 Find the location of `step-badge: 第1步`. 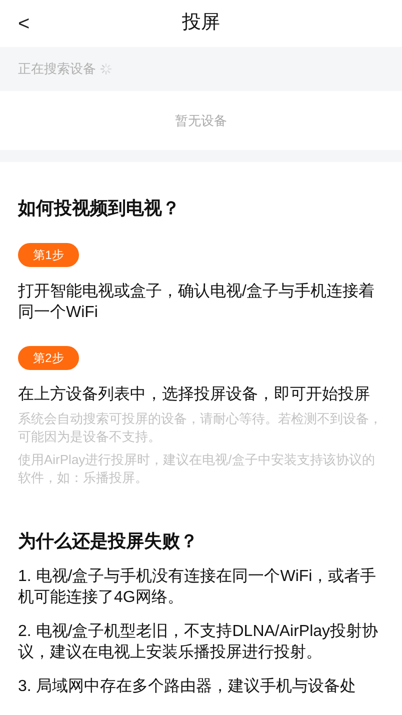

step-badge: 第1步 is located at coordinates (48, 255).